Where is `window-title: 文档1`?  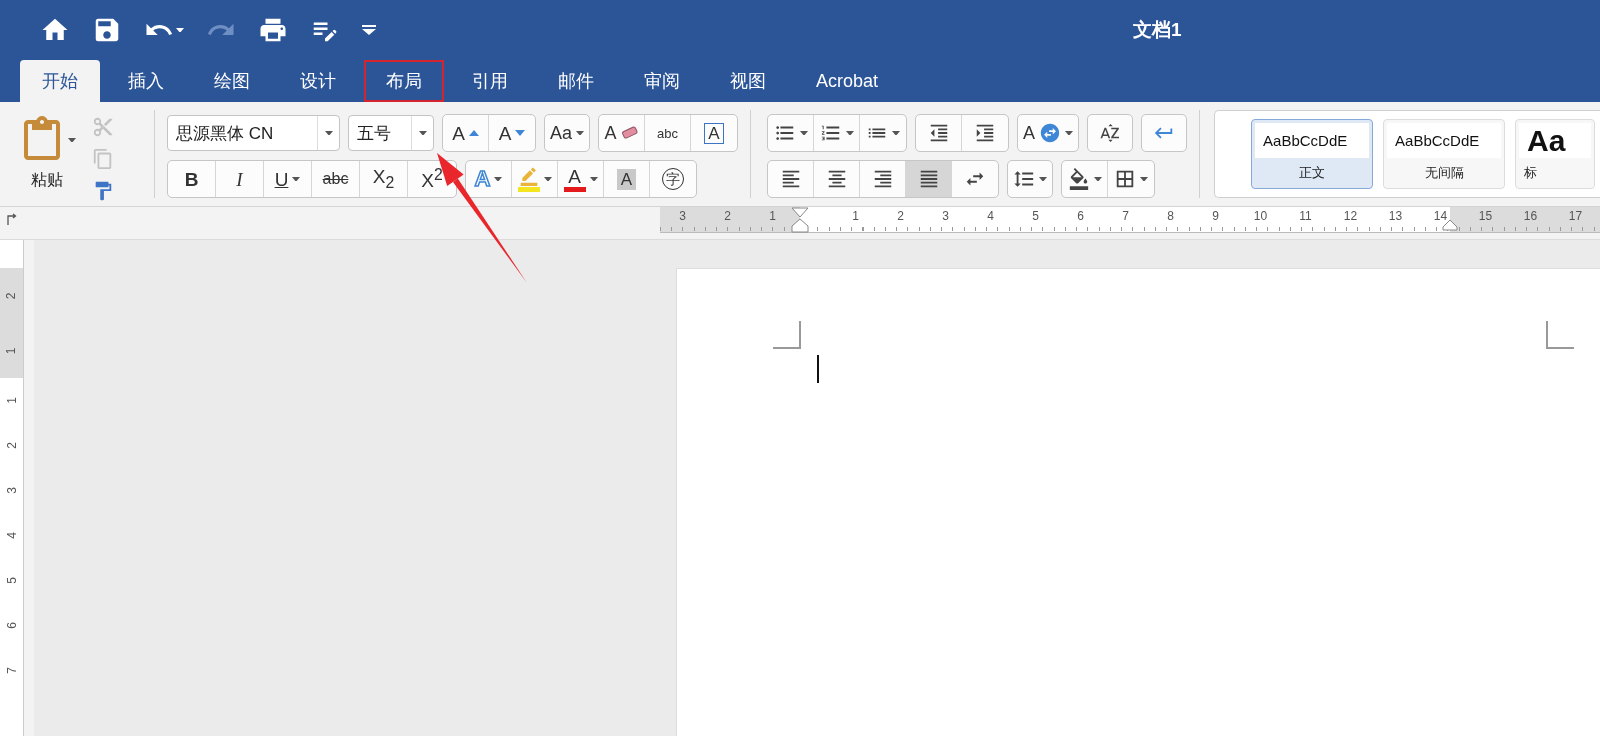
window-title: 文档1 is located at coordinates (1157, 30).